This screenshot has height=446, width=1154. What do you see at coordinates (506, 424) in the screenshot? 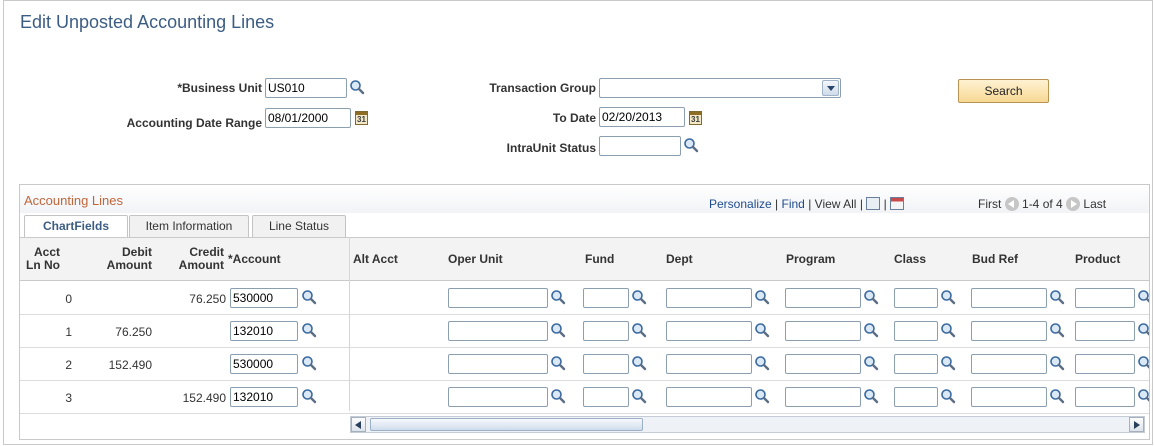
I see `scroll-thumb` at bounding box center [506, 424].